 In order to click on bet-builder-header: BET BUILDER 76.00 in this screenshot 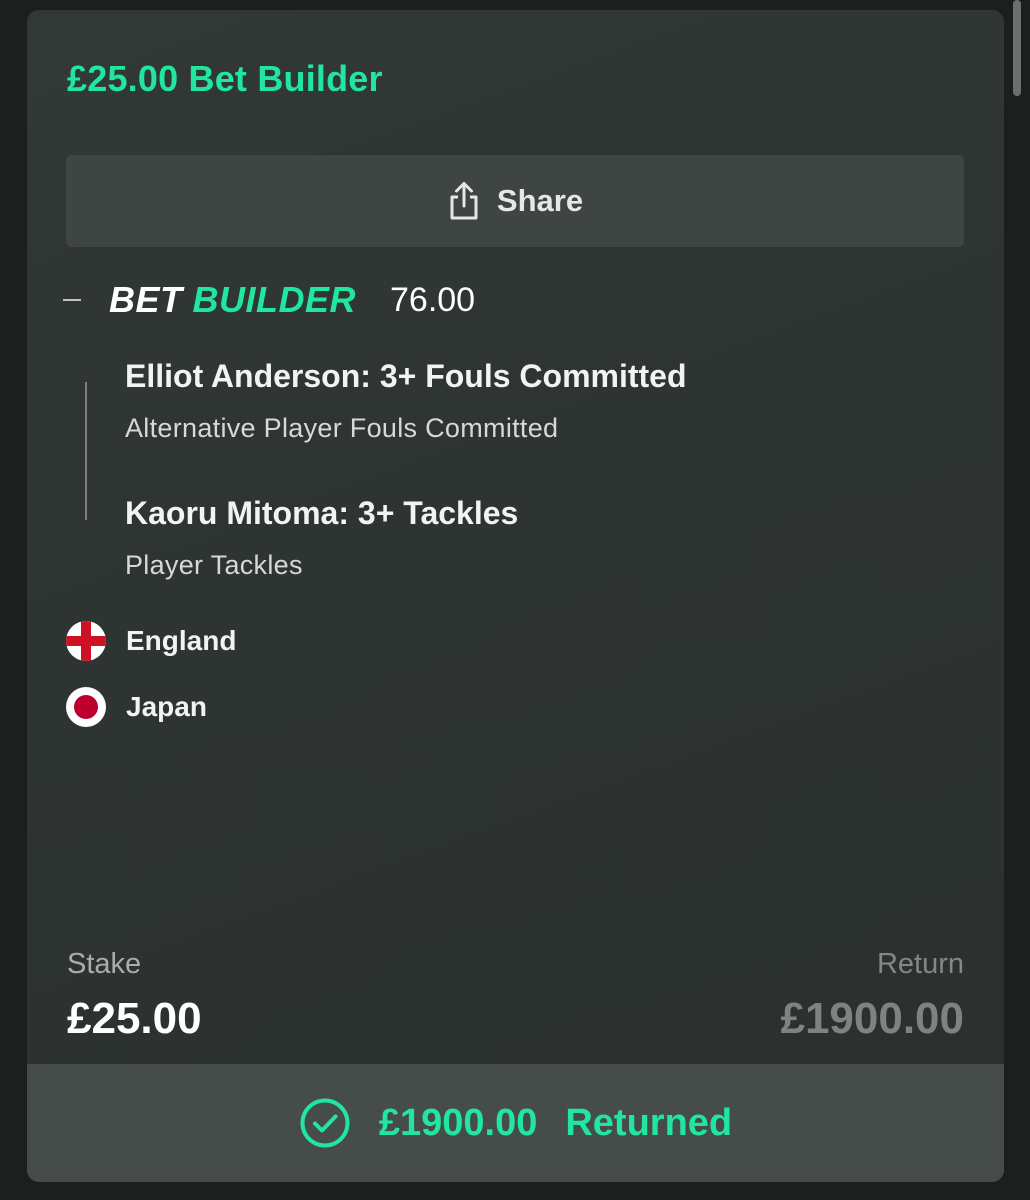, I will do `click(269, 300)`.